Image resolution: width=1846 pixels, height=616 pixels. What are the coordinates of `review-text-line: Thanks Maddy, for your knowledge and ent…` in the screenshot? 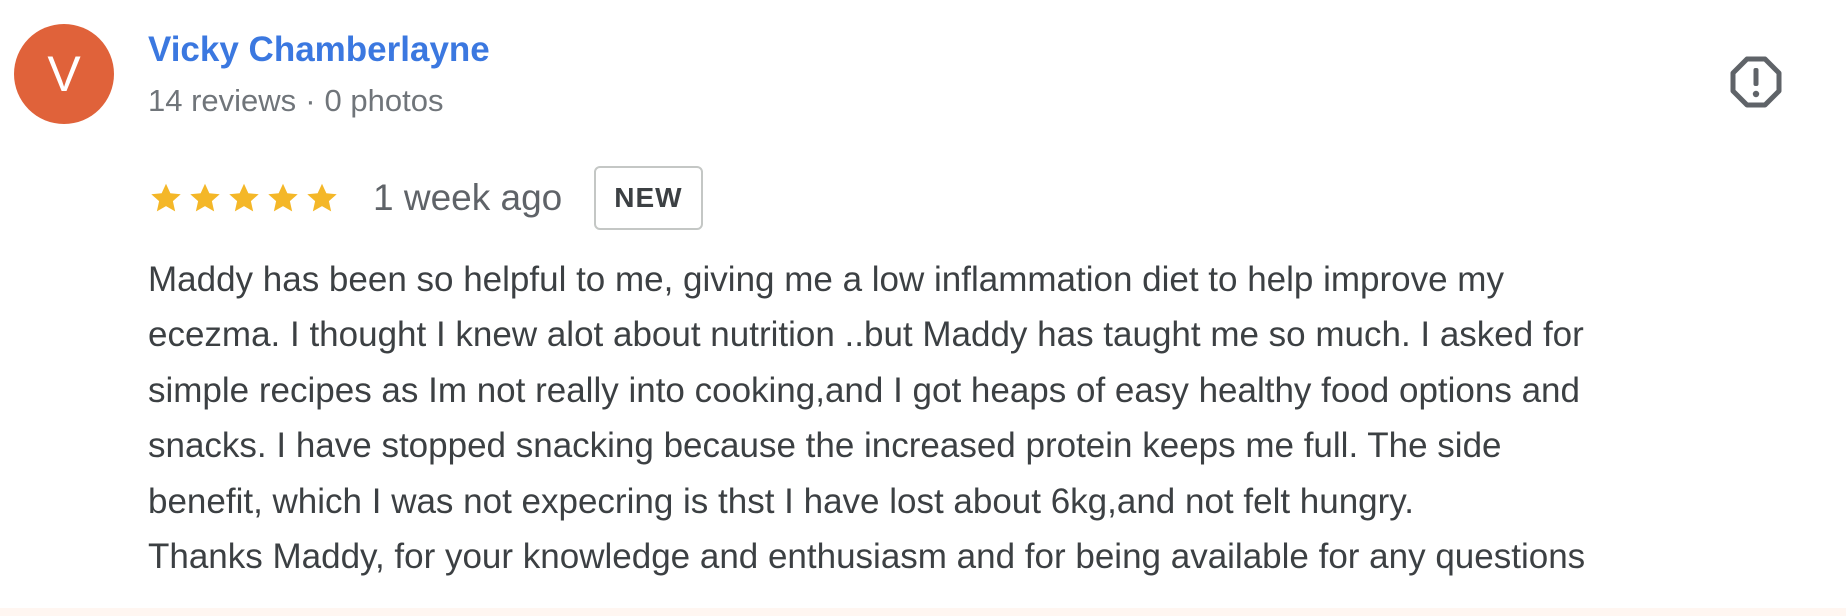 It's located at (867, 557).